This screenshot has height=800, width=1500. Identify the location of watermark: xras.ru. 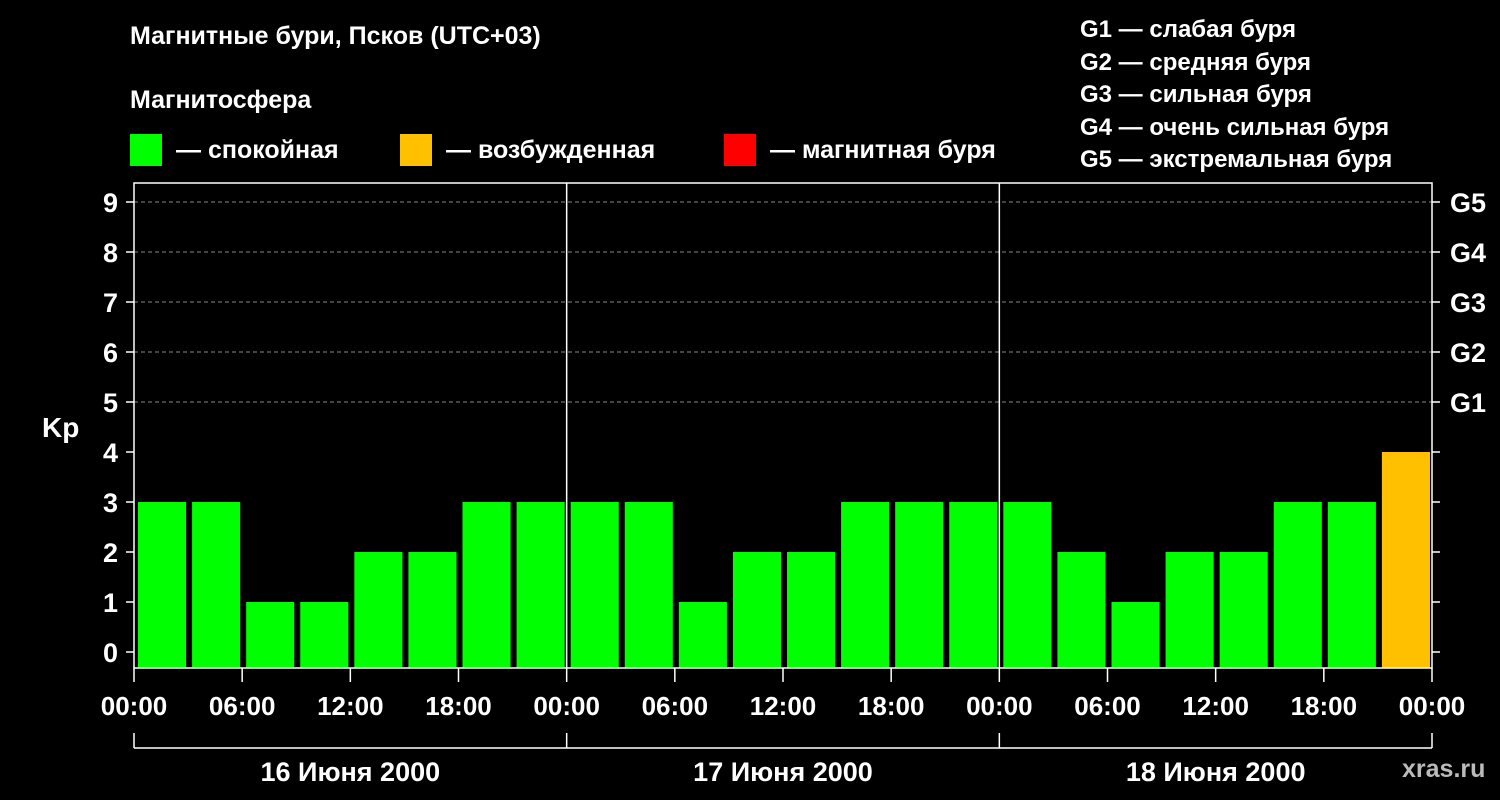
(1444, 769).